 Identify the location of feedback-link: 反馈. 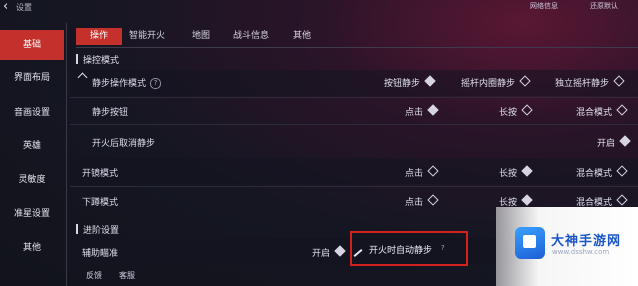
(94, 275).